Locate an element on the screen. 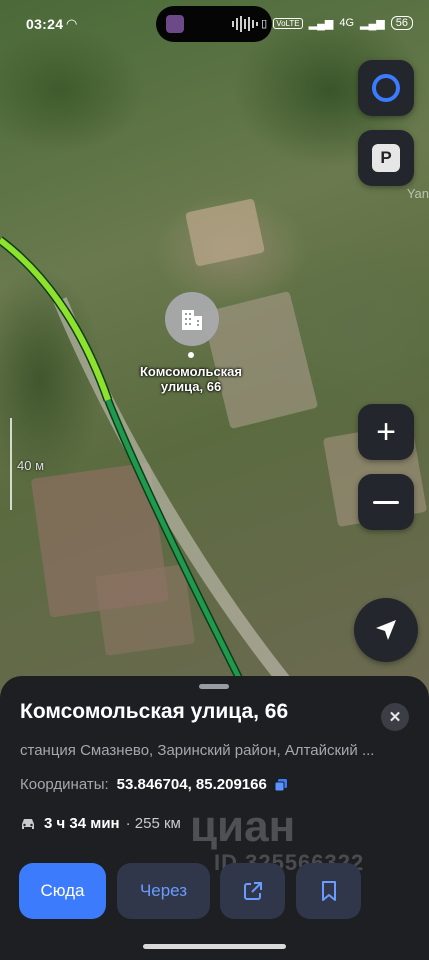 Image resolution: width=429 pixels, height=960 pixels. close-icon: ✕ is located at coordinates (395, 717).